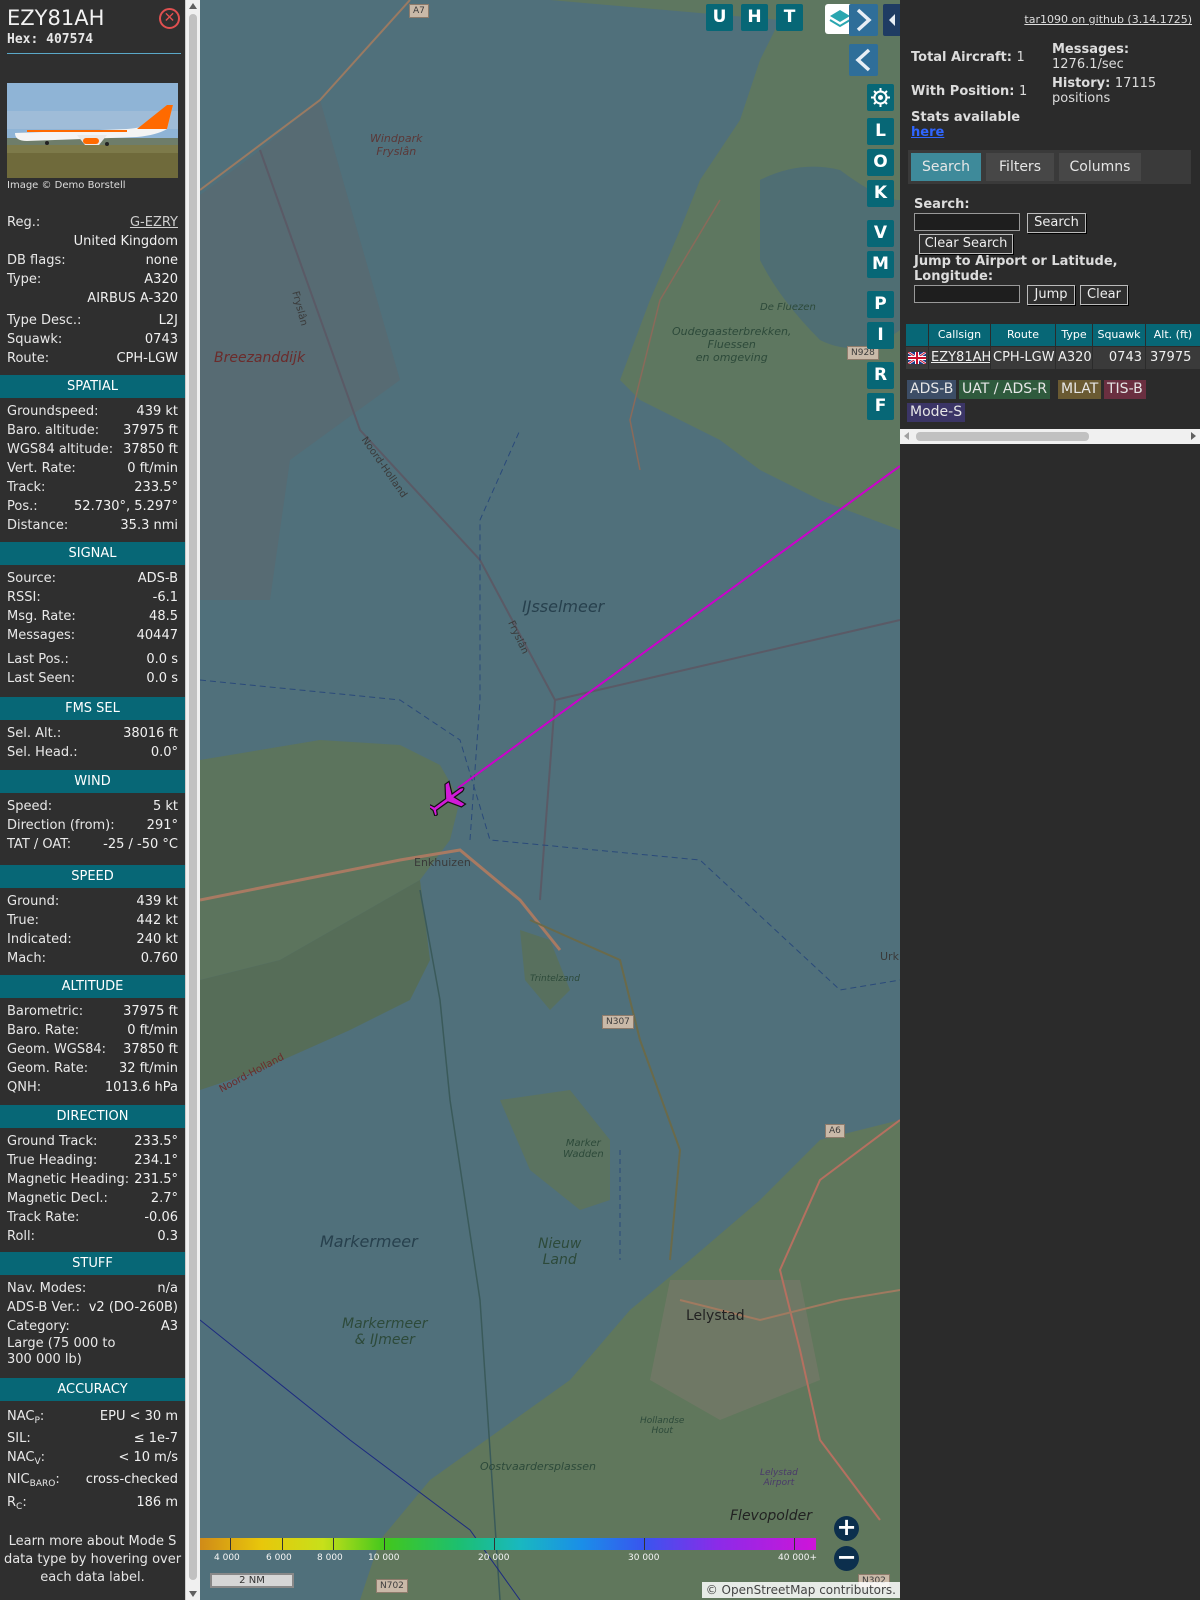 The height and width of the screenshot is (1600, 1200). What do you see at coordinates (43, 1307) in the screenshot?
I see `stuff-label: ADS-B Ver.:` at bounding box center [43, 1307].